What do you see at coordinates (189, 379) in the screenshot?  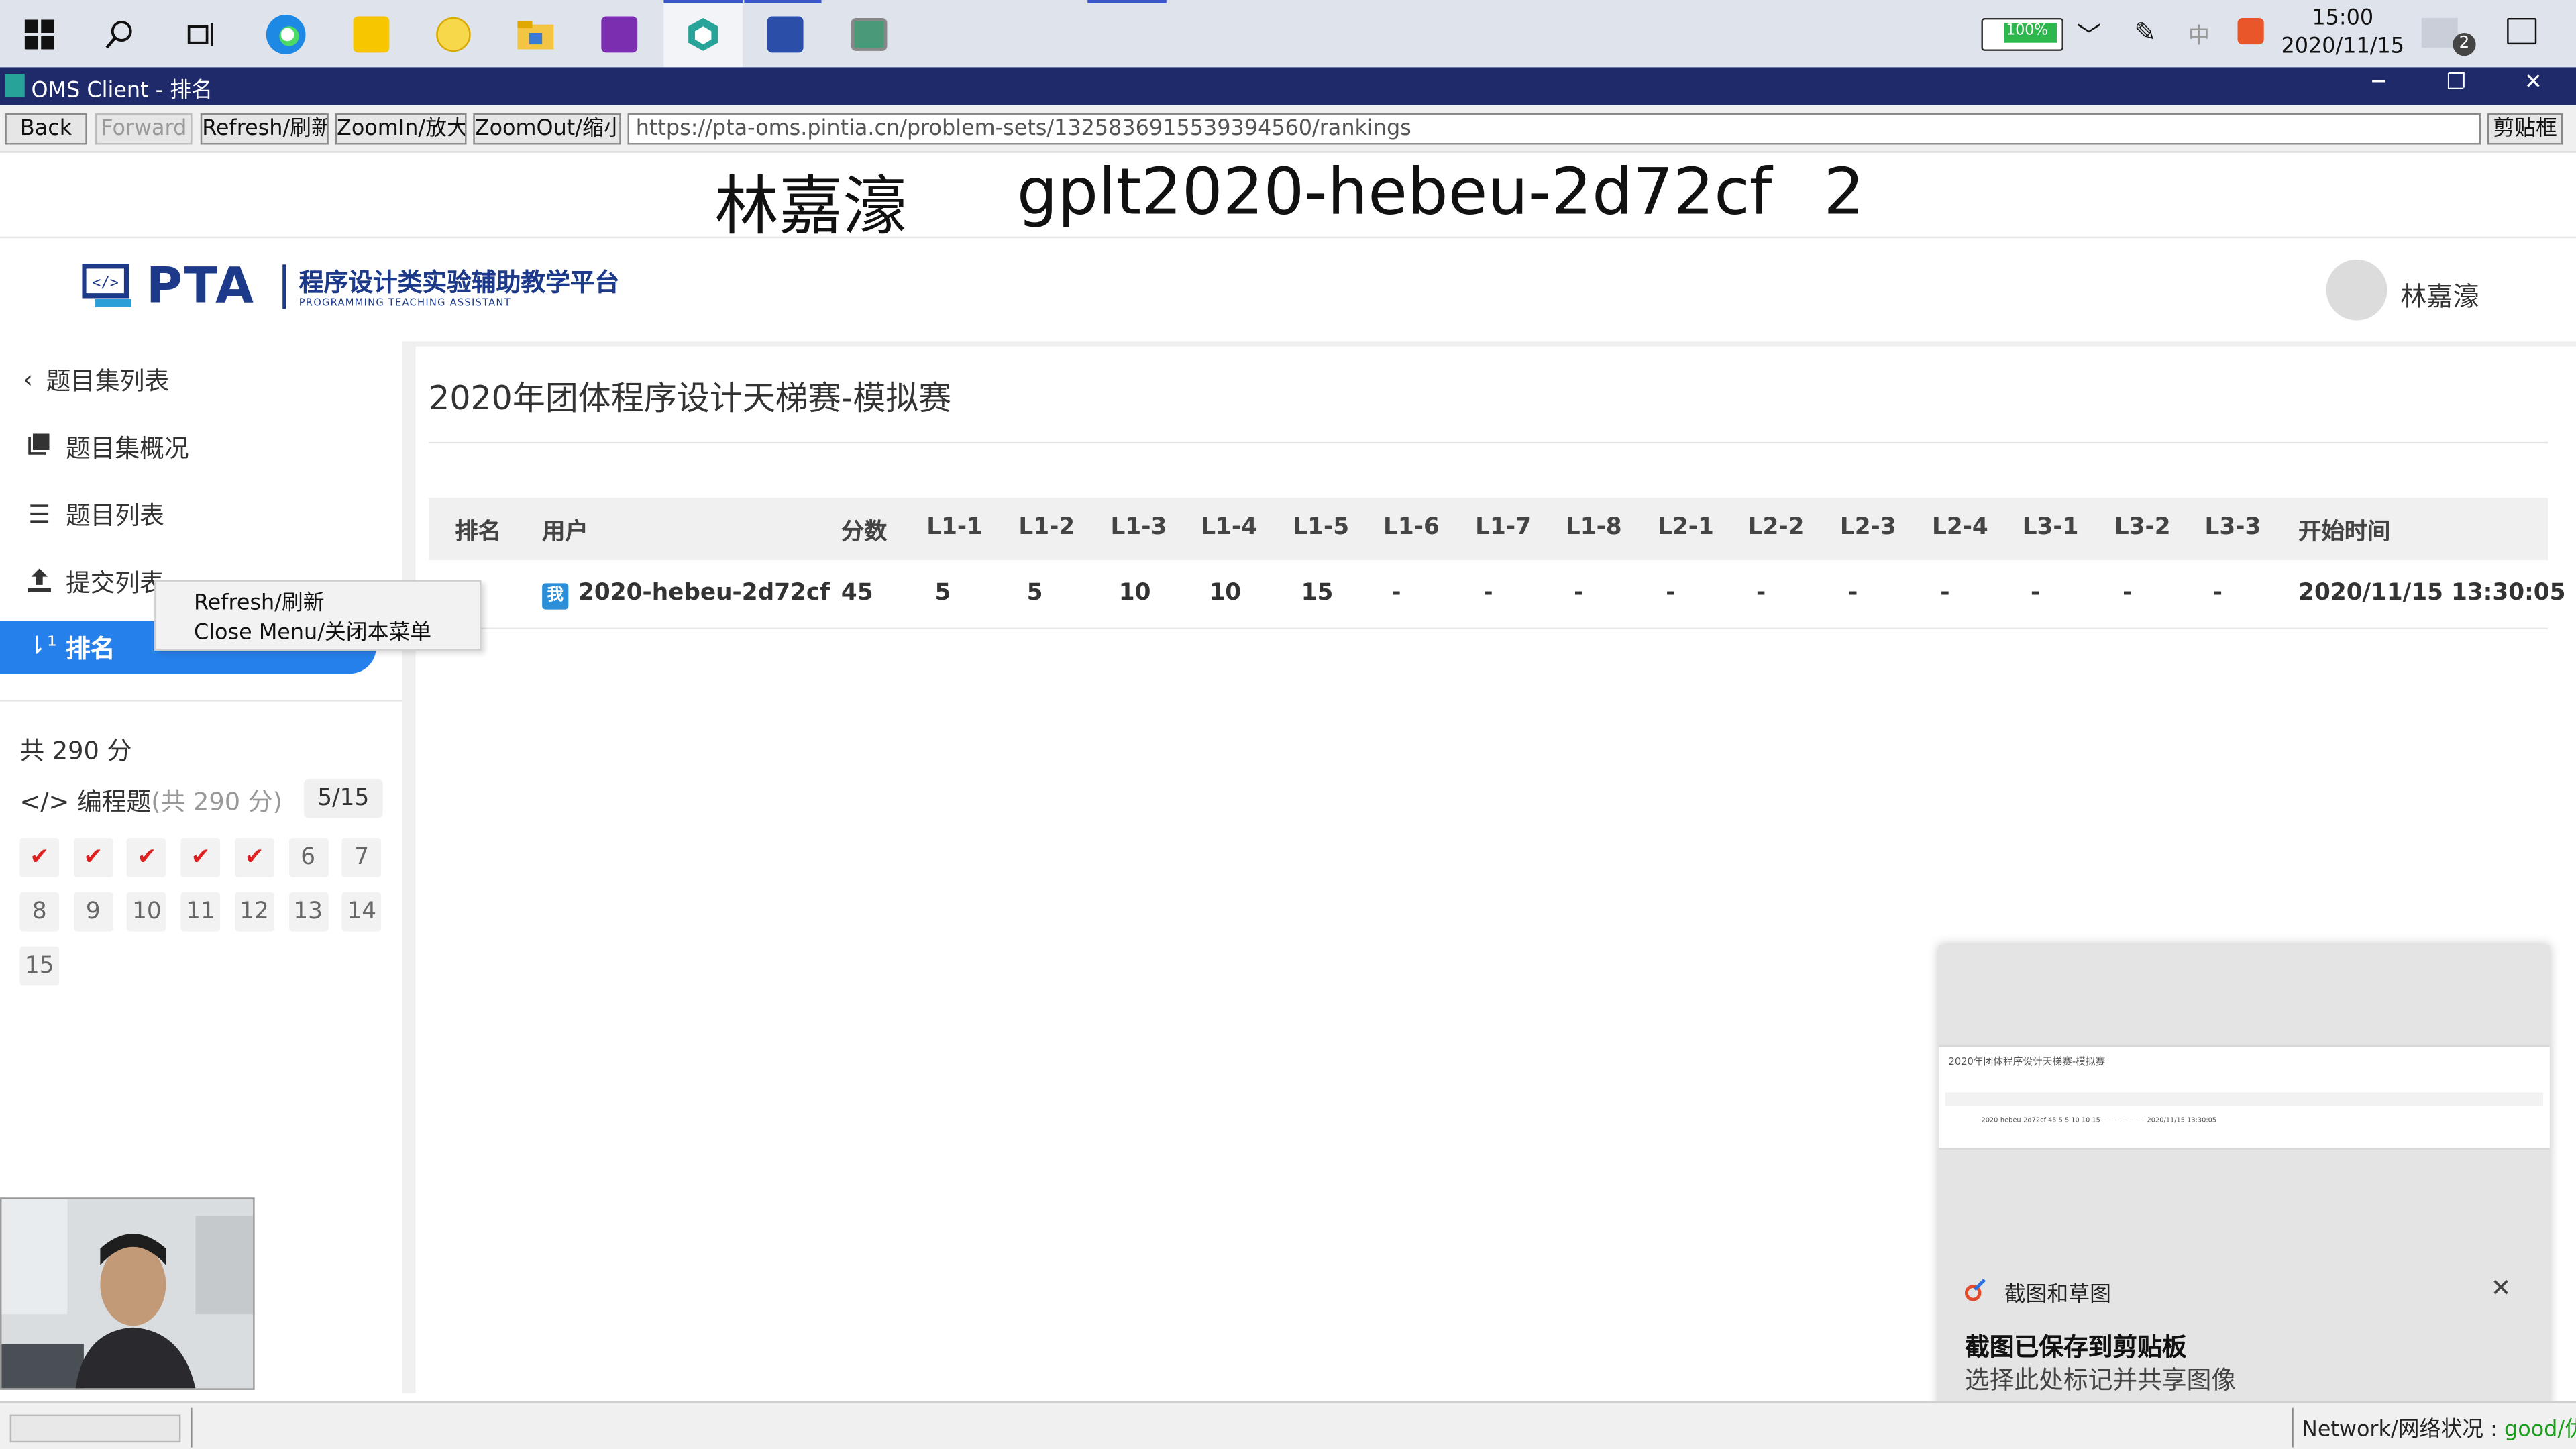 I see `sidebar-back-link: ‹ 题目集列表` at bounding box center [189, 379].